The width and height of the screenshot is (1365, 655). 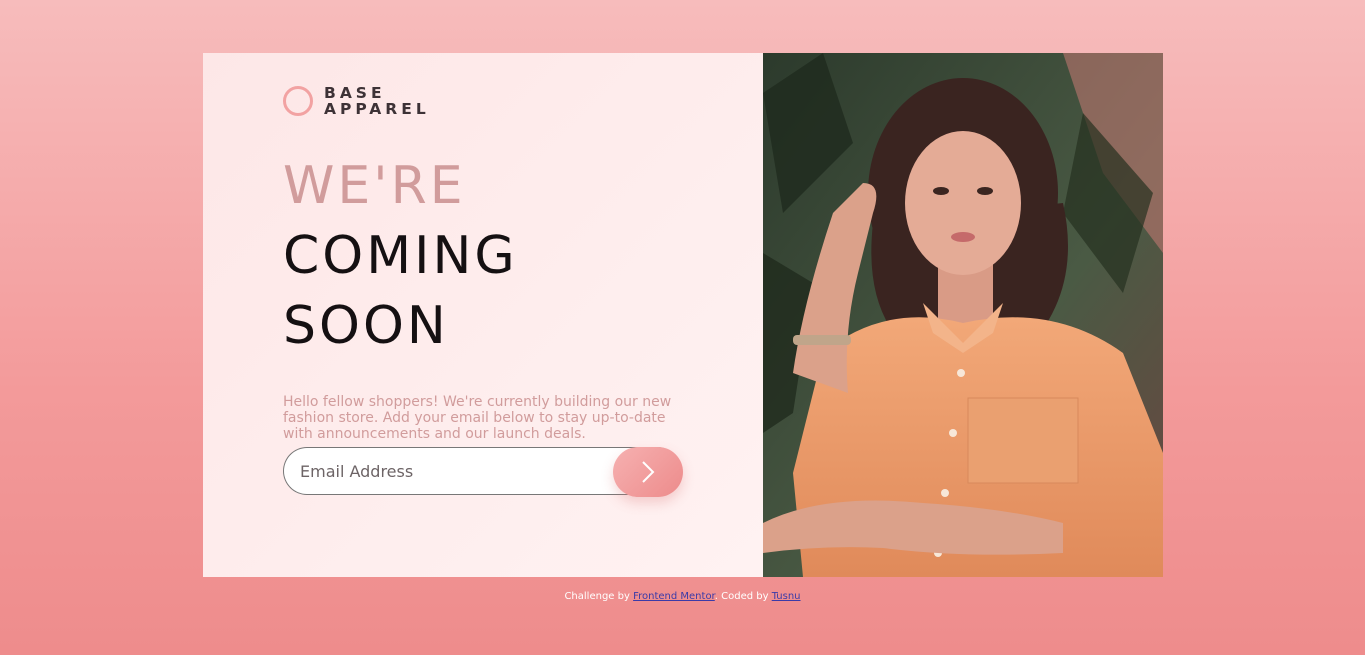 I want to click on email-placeholder: Email Address, so click(x=357, y=471).